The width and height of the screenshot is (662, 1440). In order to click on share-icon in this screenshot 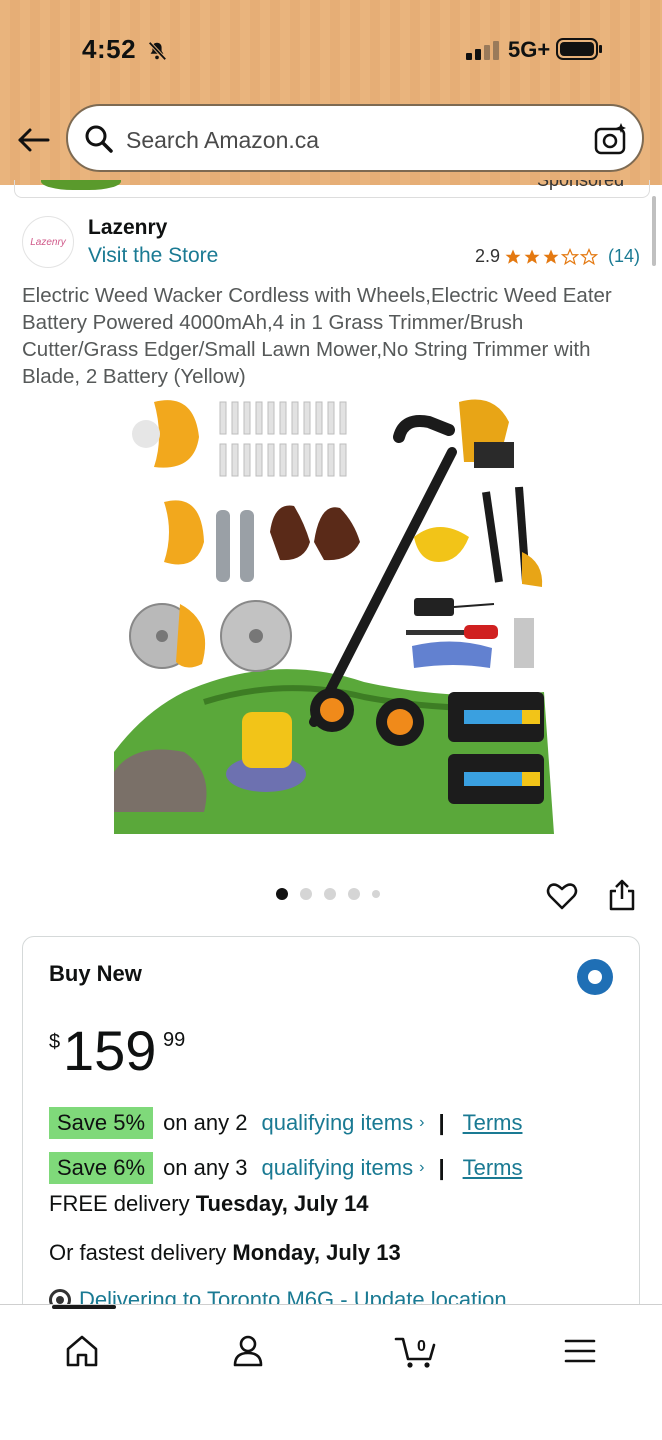, I will do `click(622, 895)`.